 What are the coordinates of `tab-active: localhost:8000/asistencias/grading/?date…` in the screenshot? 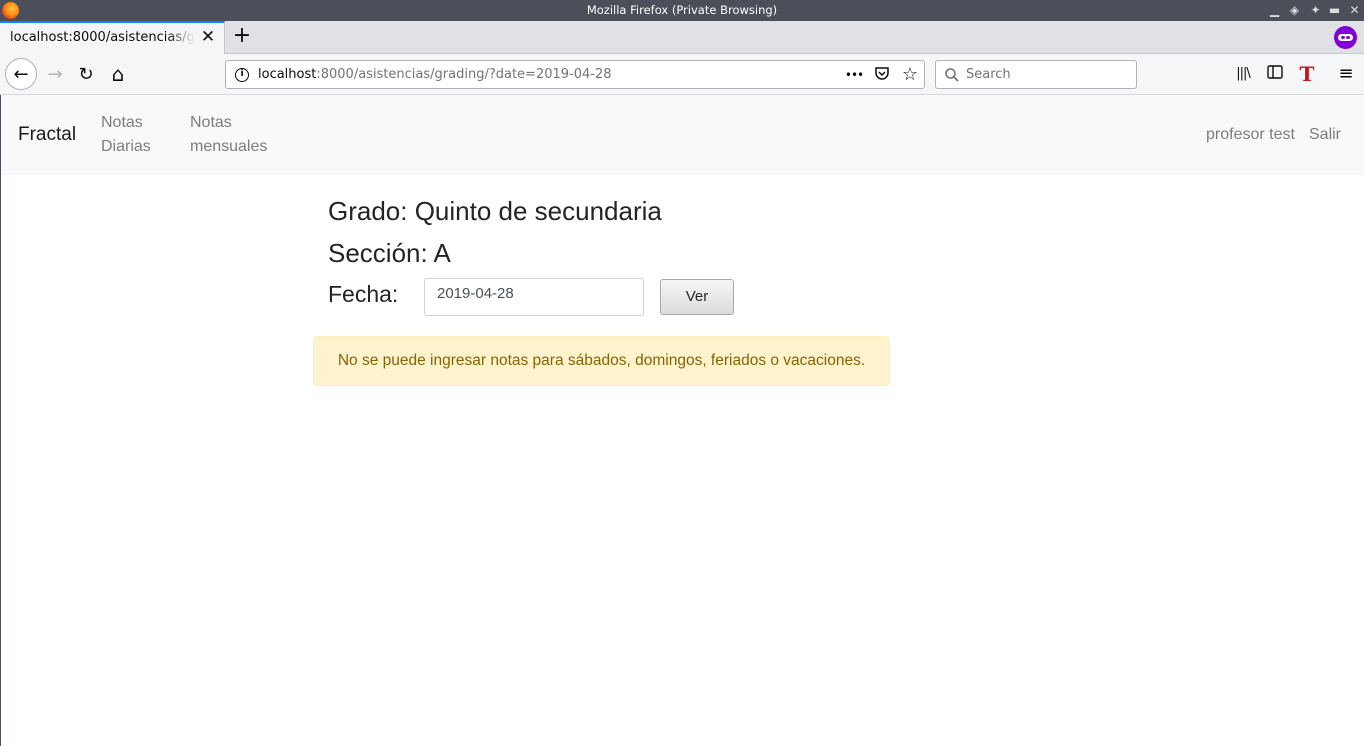 It's located at (112, 37).